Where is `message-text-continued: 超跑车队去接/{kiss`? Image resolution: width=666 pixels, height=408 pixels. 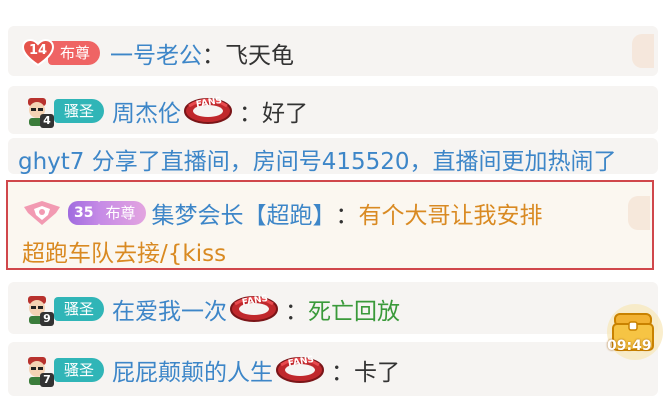
message-text-continued: 超跑车队去接/{kiss is located at coordinates (124, 254).